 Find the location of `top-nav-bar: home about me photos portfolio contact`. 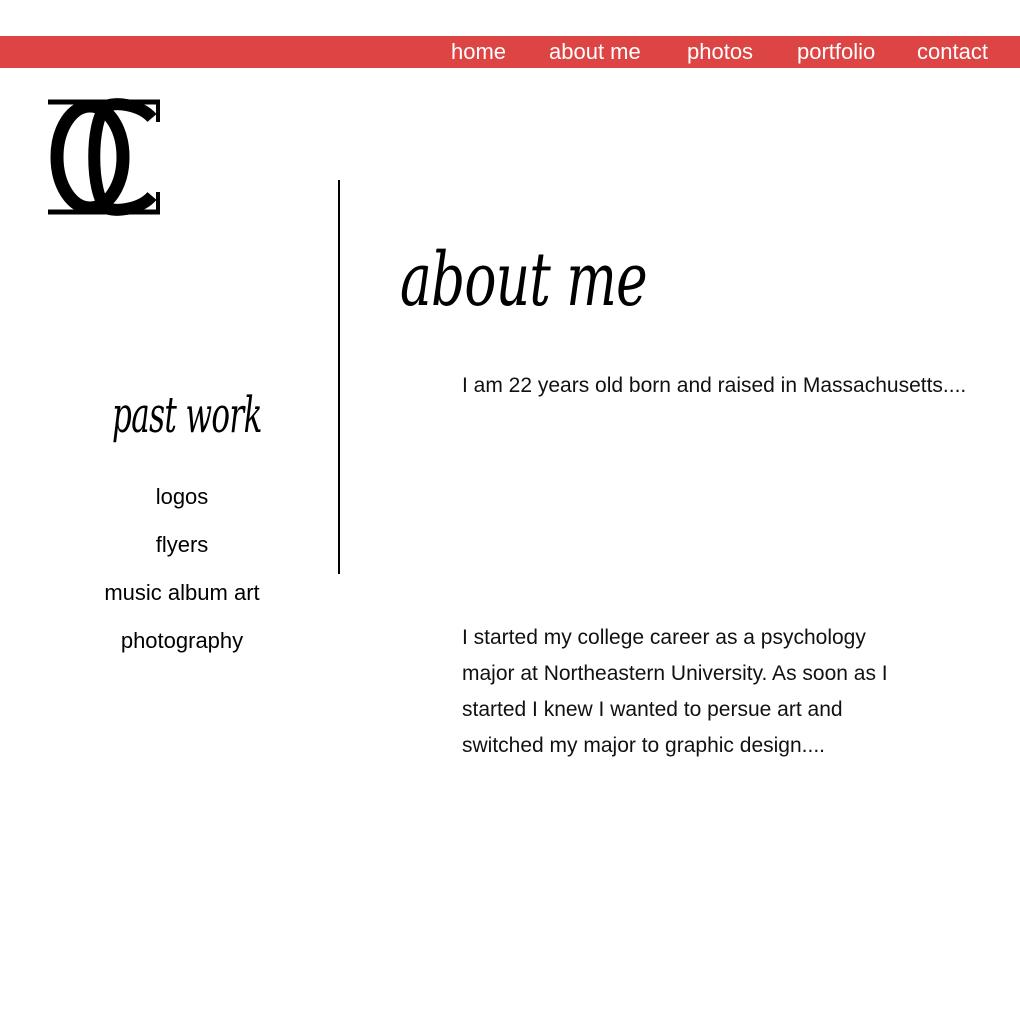

top-nav-bar: home about me photos portfolio contact is located at coordinates (510, 52).